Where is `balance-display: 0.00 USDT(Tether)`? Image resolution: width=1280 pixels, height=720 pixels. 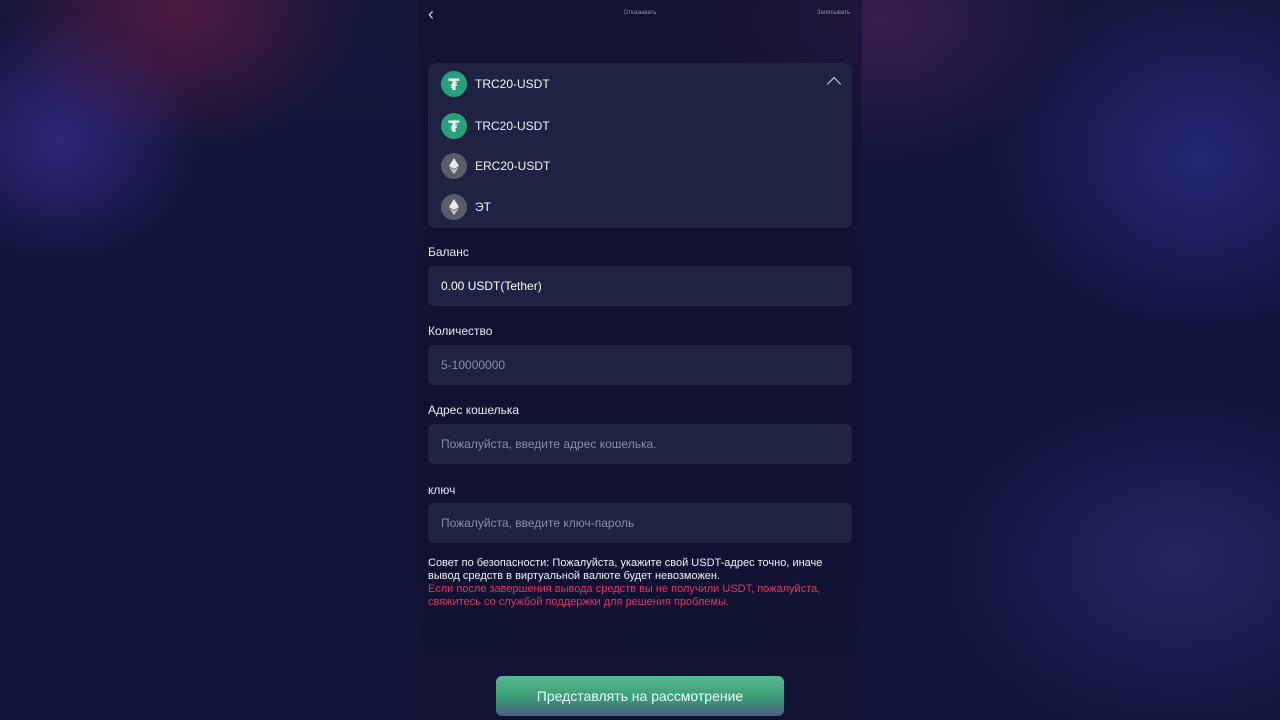
balance-display: 0.00 USDT(Tether) is located at coordinates (640, 286).